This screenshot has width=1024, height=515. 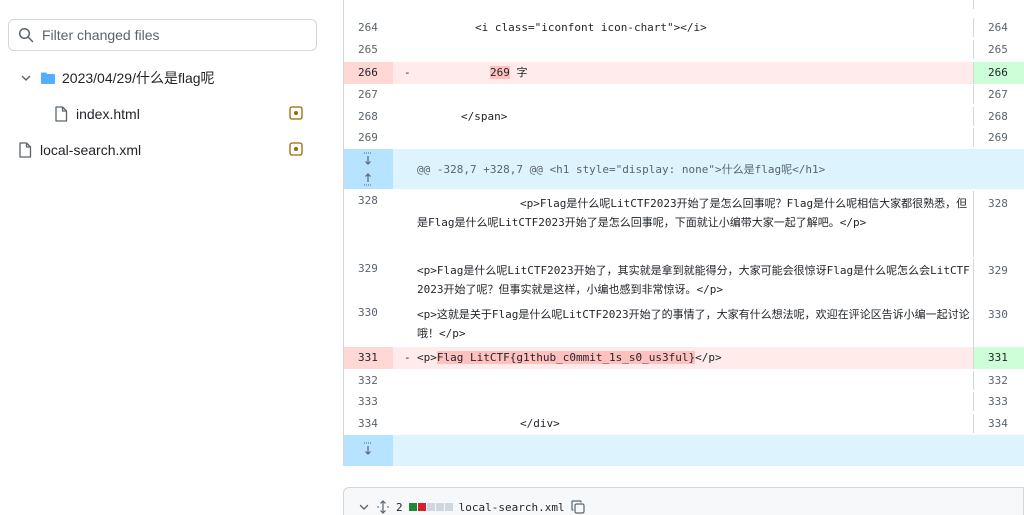 I want to click on diff-line: 267 267, so click(x=684, y=94).